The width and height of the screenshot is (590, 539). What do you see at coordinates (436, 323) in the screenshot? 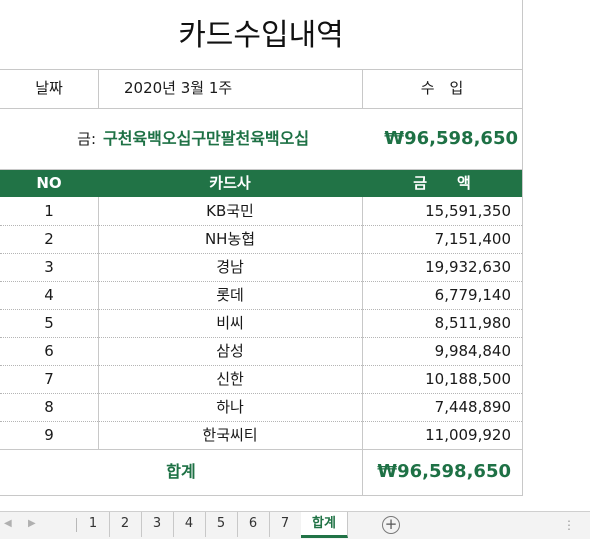
I see `row-amount: 8,511,980` at bounding box center [436, 323].